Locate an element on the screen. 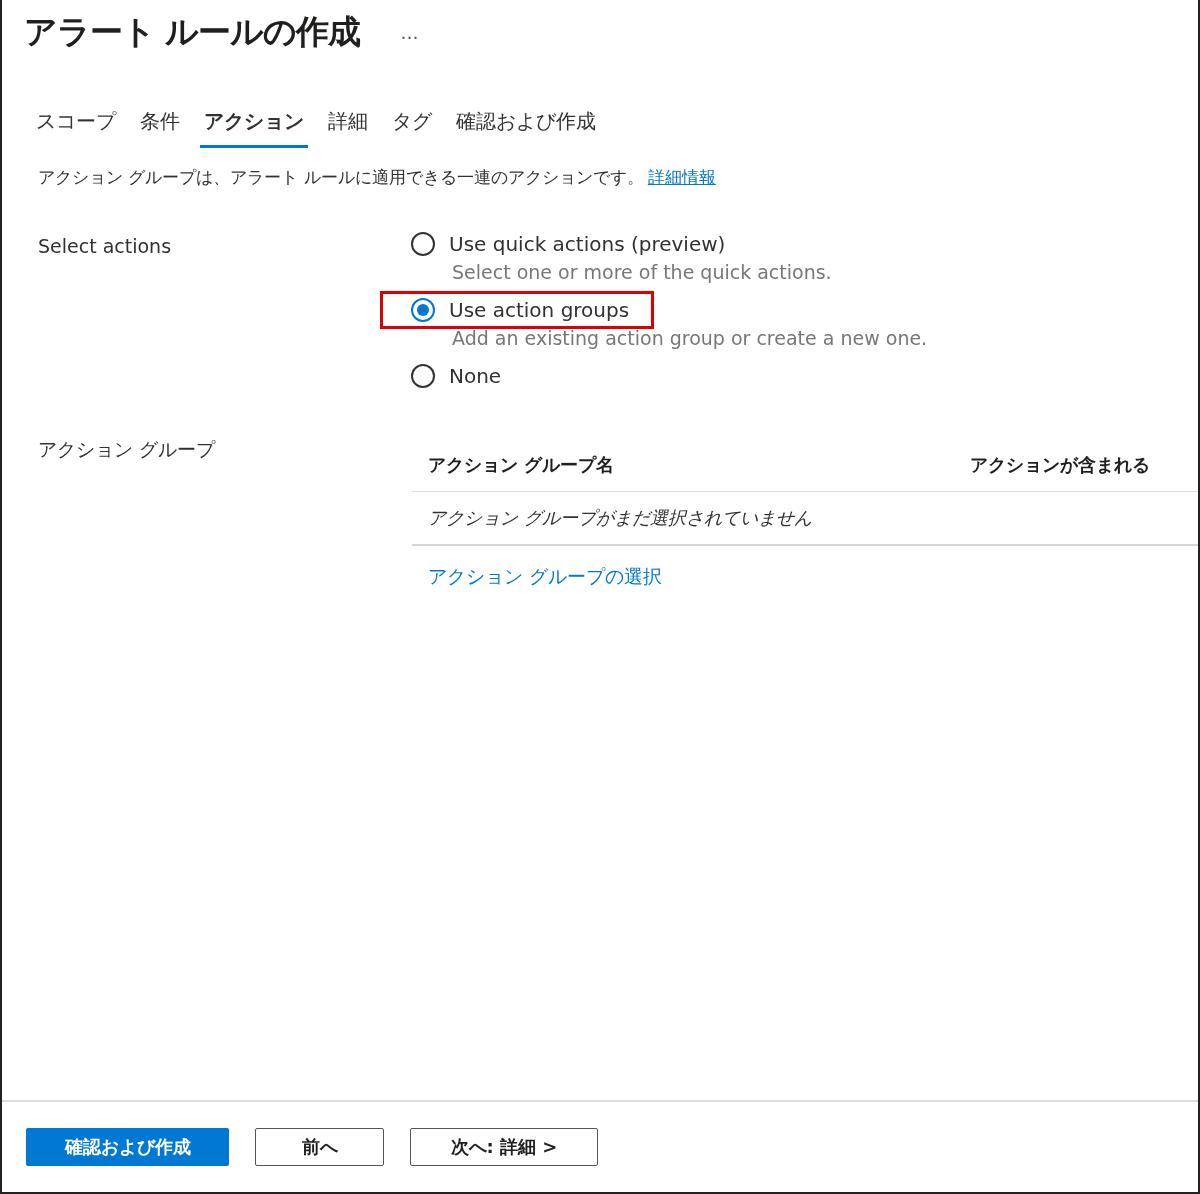 The height and width of the screenshot is (1194, 1200). field-label: アクション グループ is located at coordinates (127, 449).